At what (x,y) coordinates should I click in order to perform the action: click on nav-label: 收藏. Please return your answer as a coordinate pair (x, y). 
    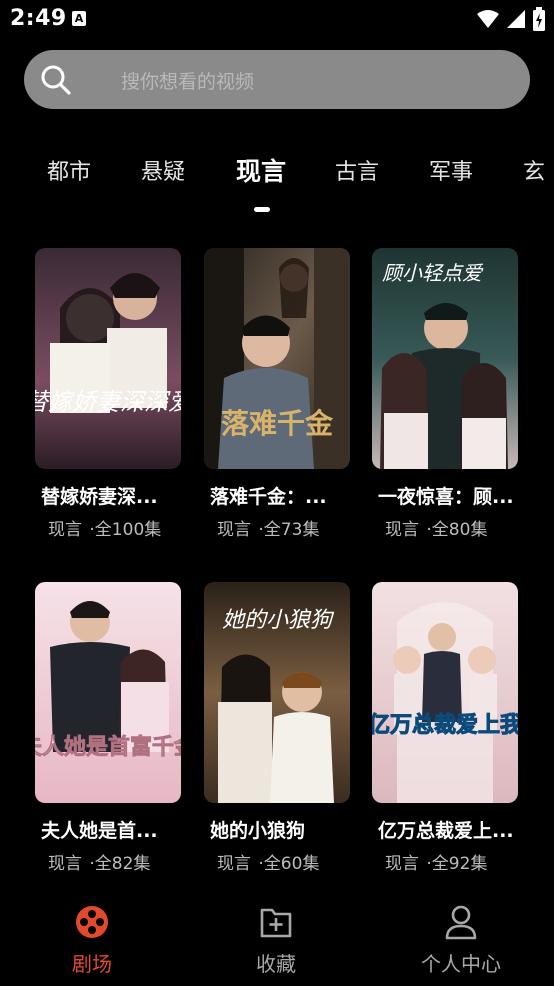
    Looking at the image, I should click on (276, 964).